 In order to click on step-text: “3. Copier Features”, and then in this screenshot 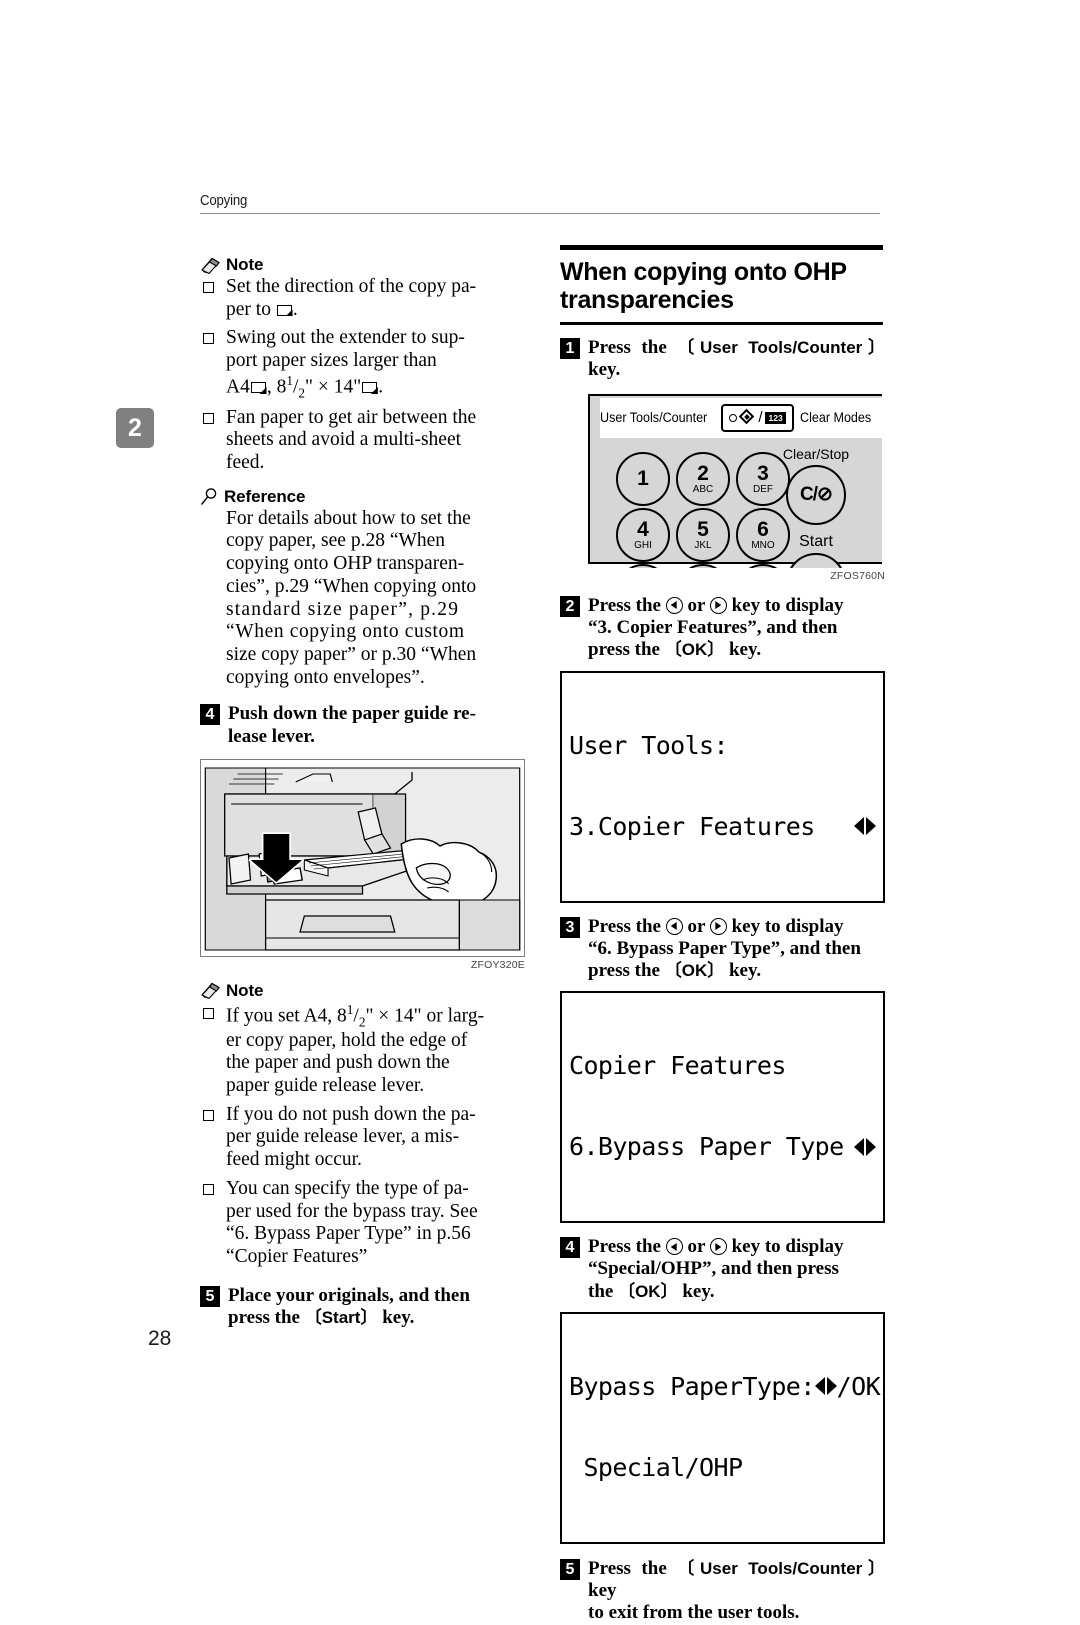, I will do `click(713, 628)`.